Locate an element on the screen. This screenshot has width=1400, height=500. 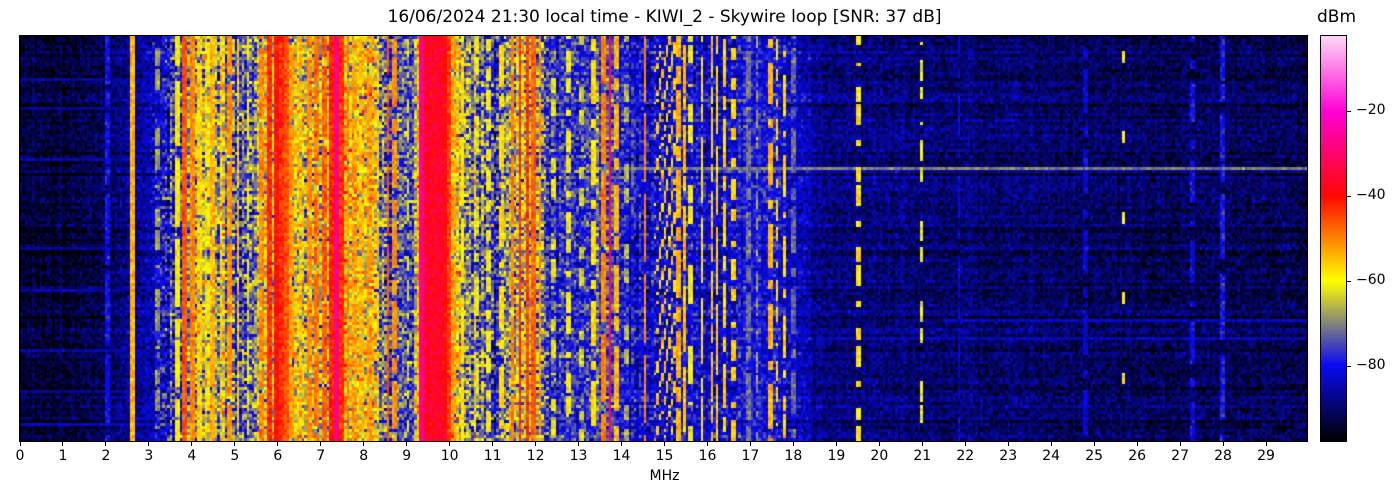
x-tick-label: 24 is located at coordinates (1051, 456).